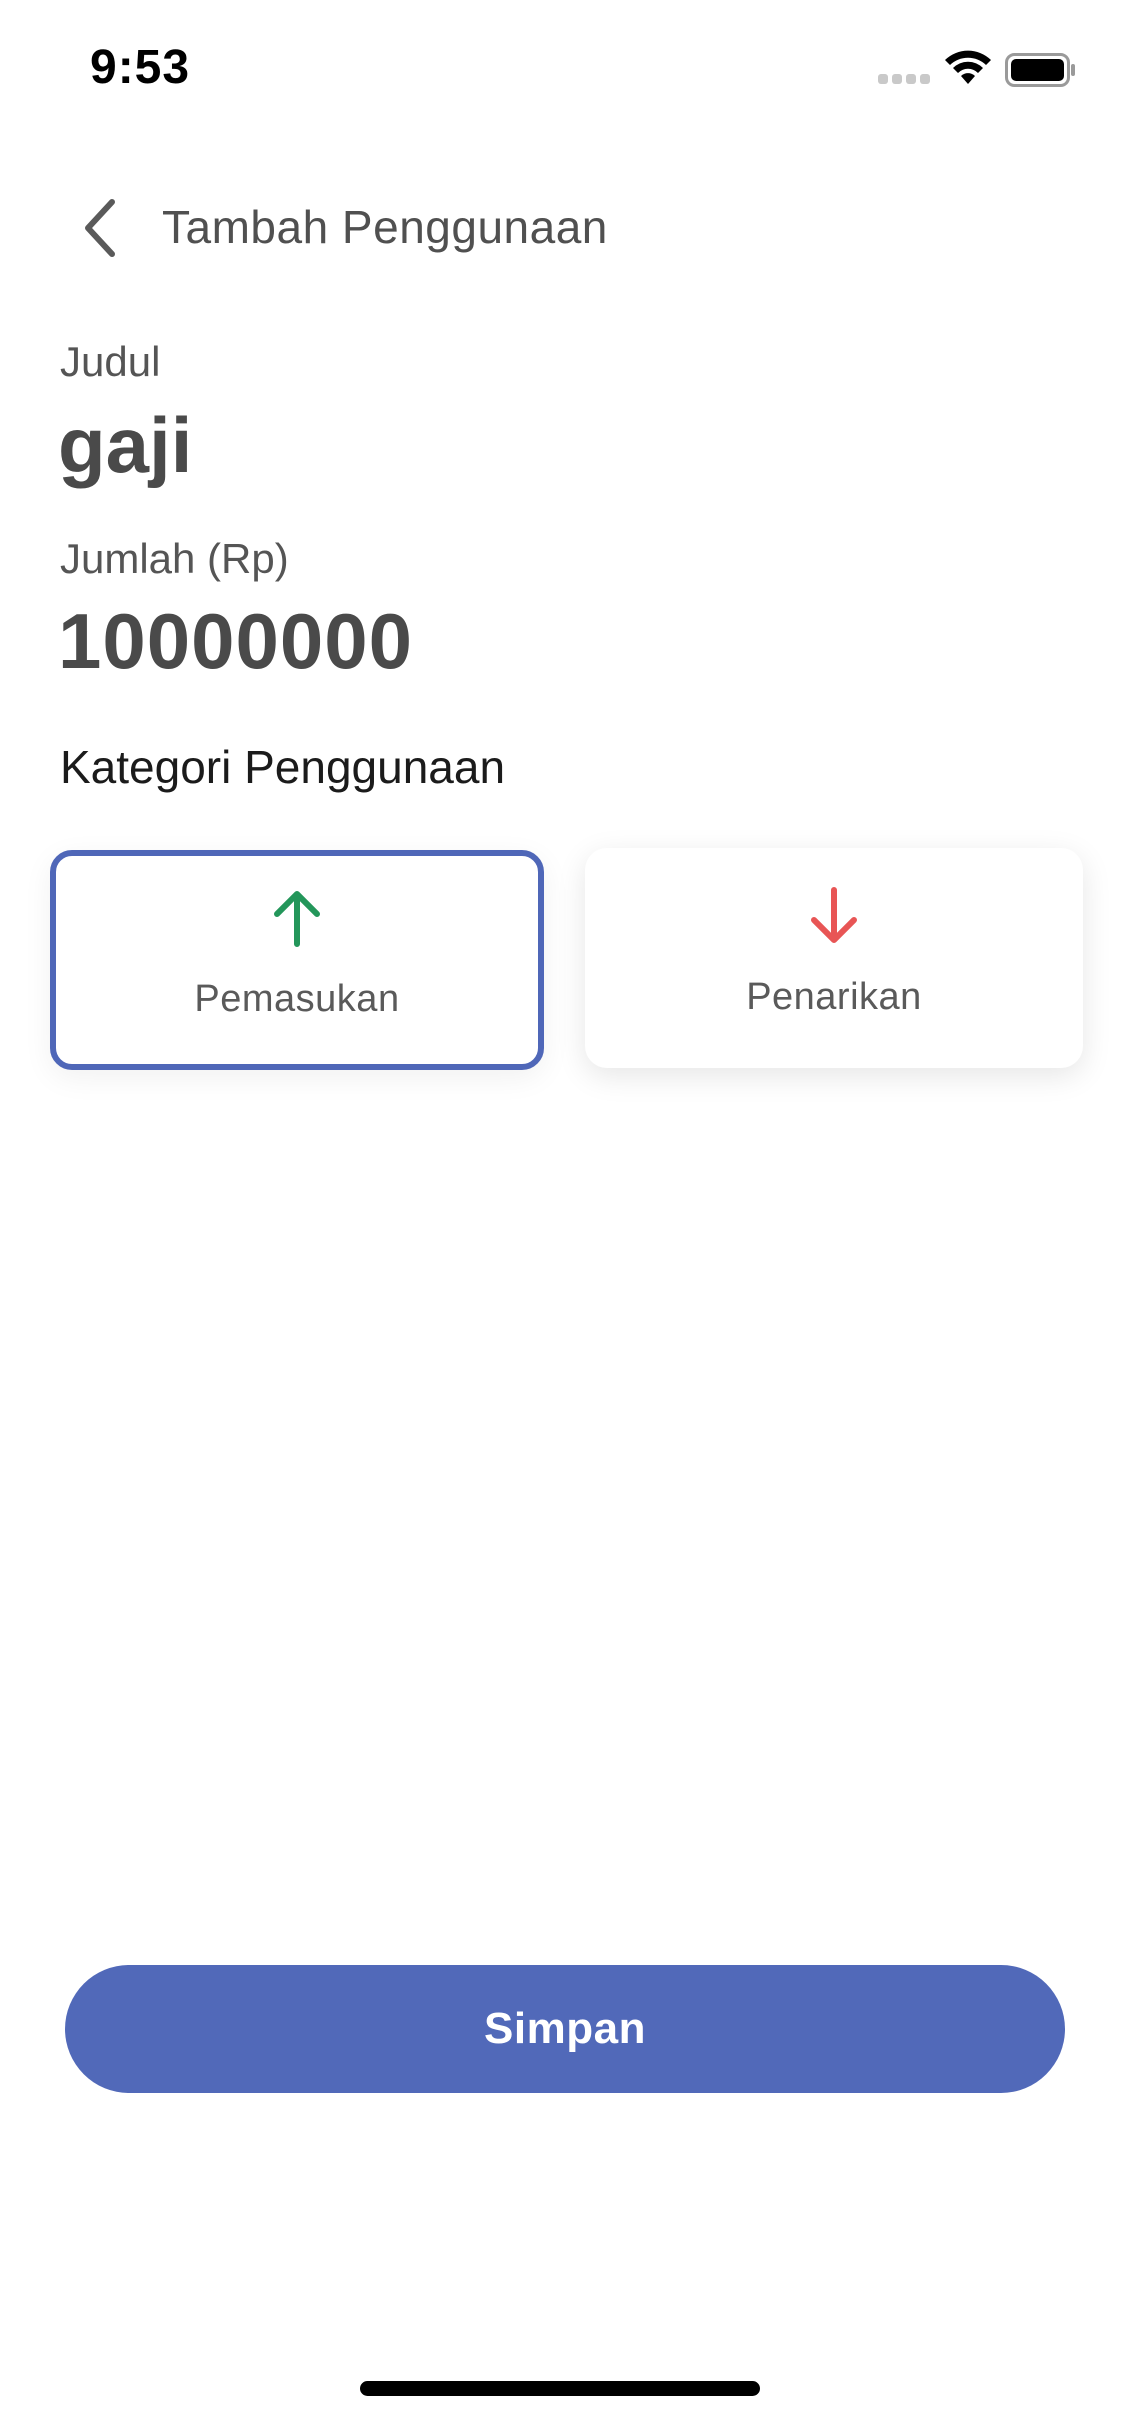  Describe the element at coordinates (110, 361) in the screenshot. I see `judul-label: Judul` at that location.